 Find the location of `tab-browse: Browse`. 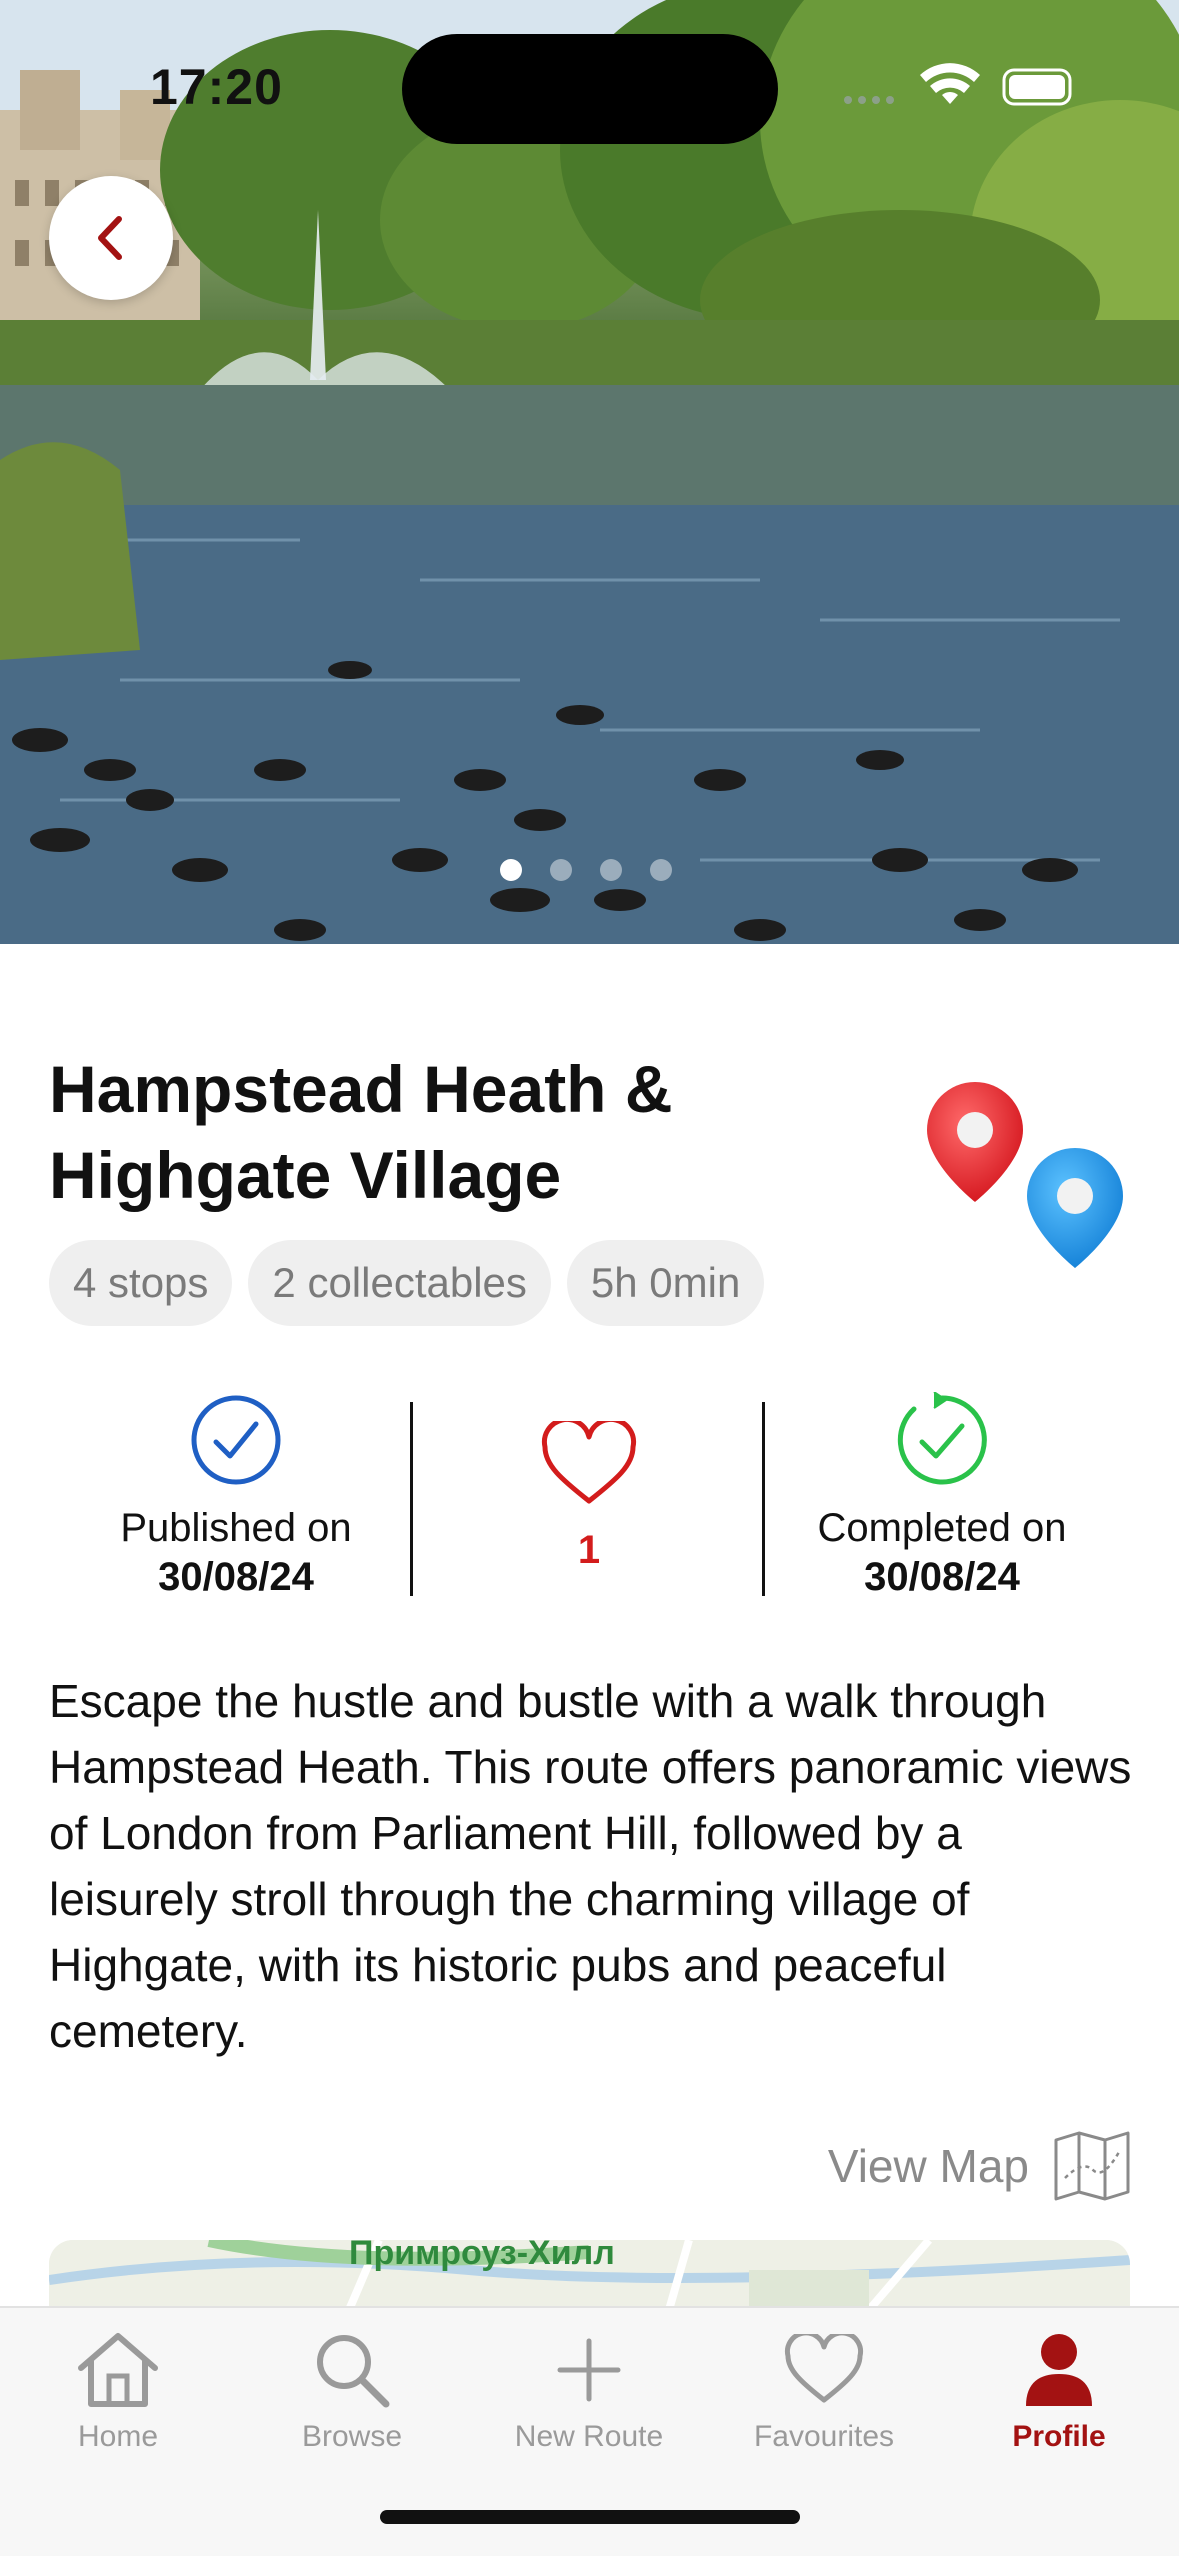

tab-browse: Browse is located at coordinates (352, 2389).